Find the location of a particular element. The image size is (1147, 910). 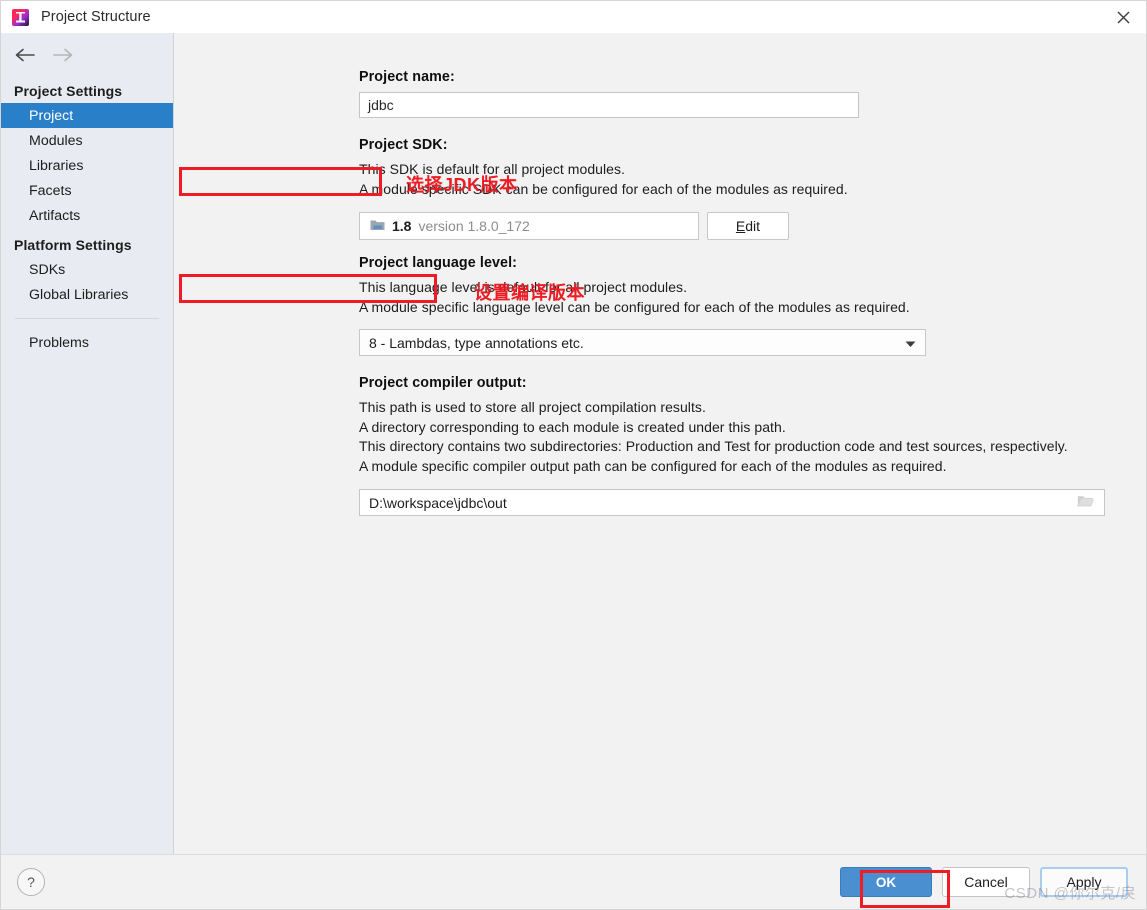

folder-browse-icon is located at coordinates (1085, 502).